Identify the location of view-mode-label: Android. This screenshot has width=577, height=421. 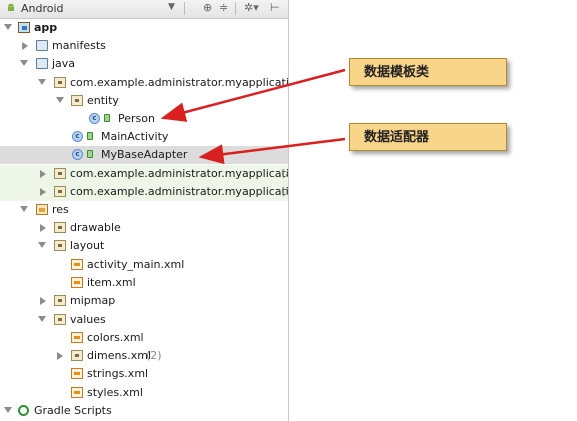
(42, 8).